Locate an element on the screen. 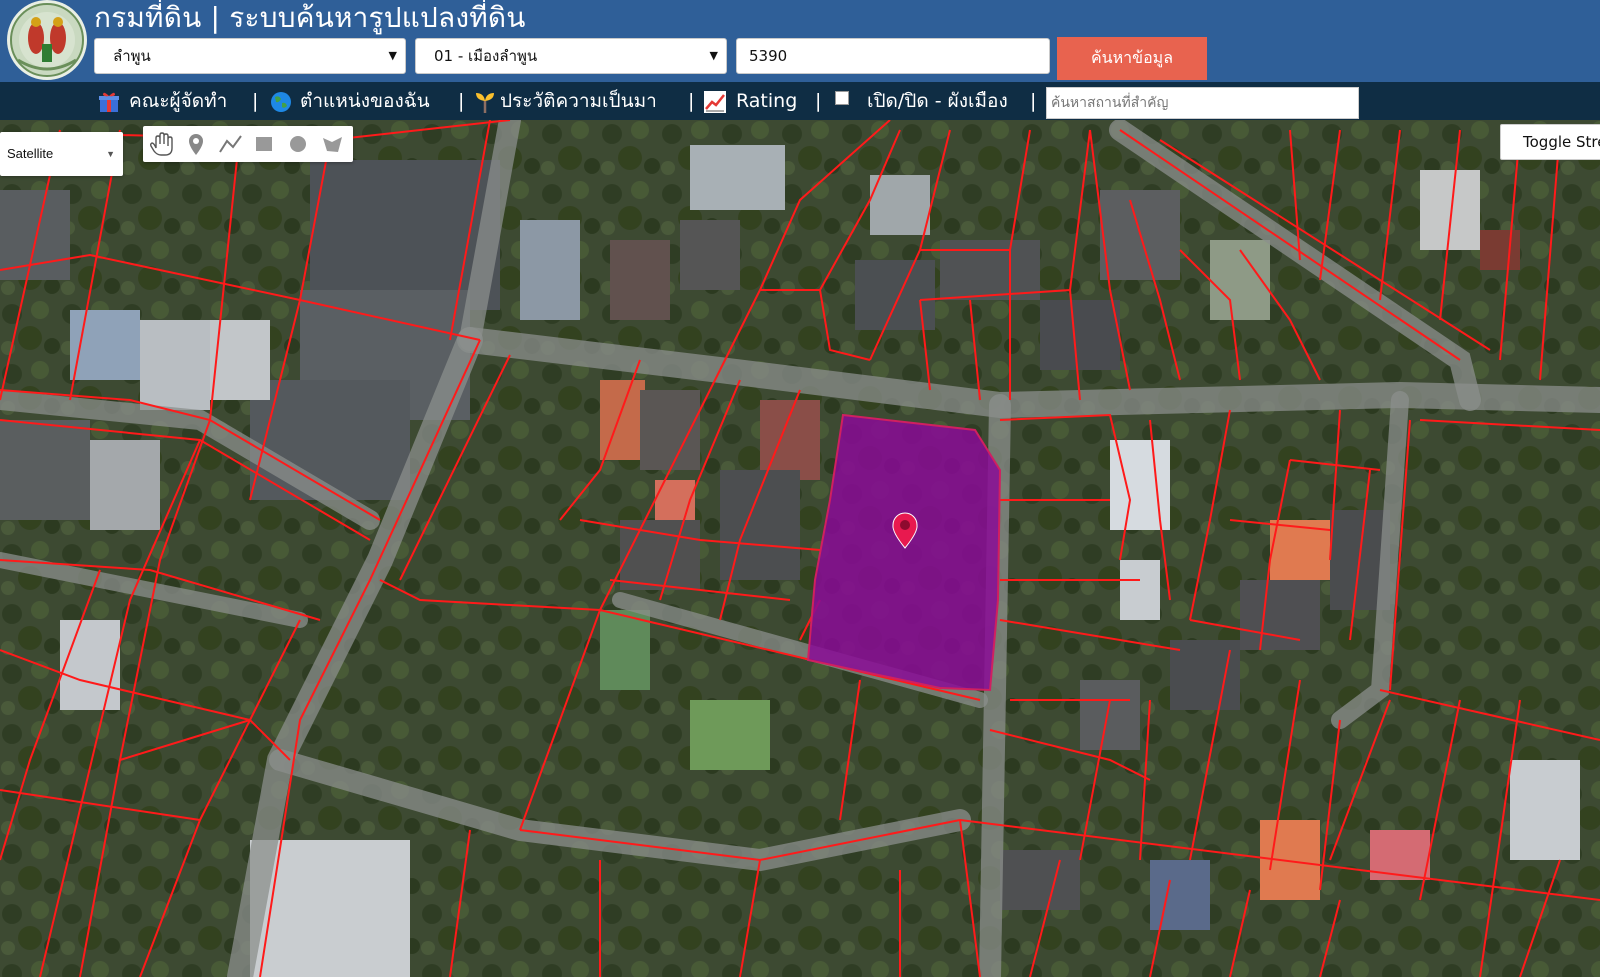 The image size is (1600, 977). polygon-icon is located at coordinates (332, 144).